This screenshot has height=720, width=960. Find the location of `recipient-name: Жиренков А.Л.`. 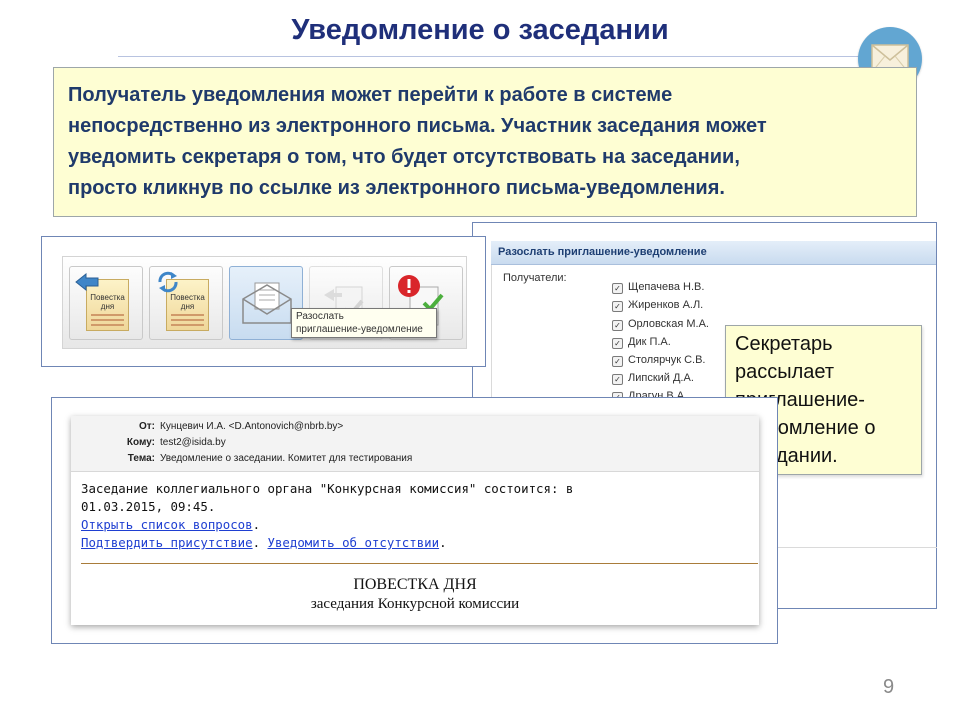

recipient-name: Жиренков А.Л. is located at coordinates (666, 305).